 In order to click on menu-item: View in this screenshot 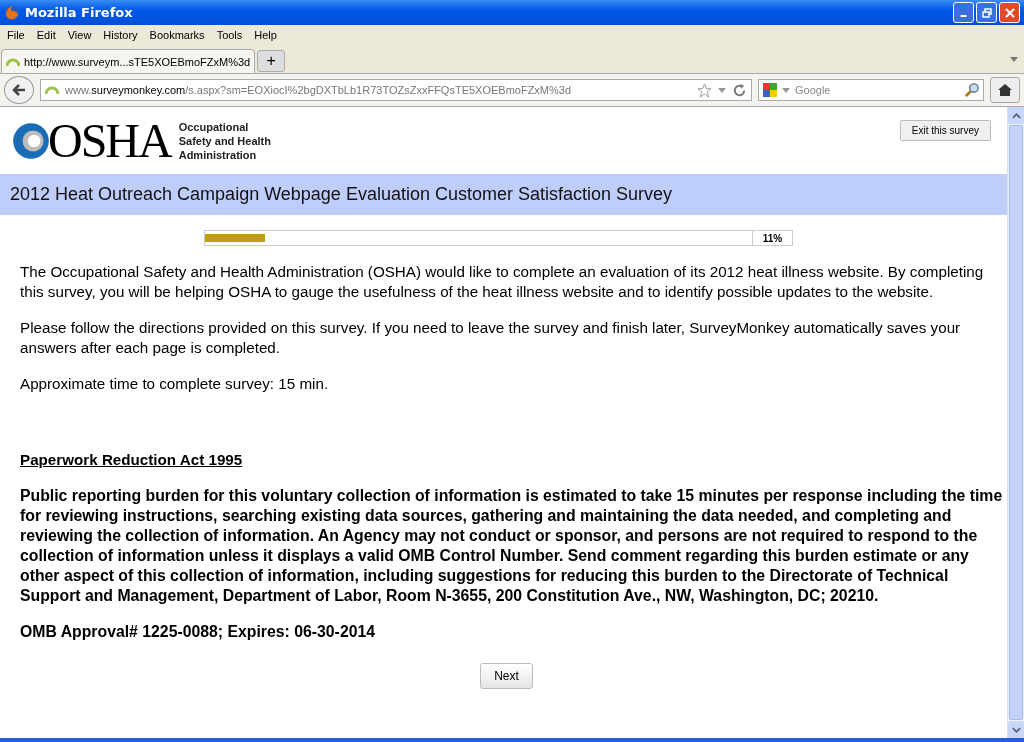, I will do `click(80, 35)`.